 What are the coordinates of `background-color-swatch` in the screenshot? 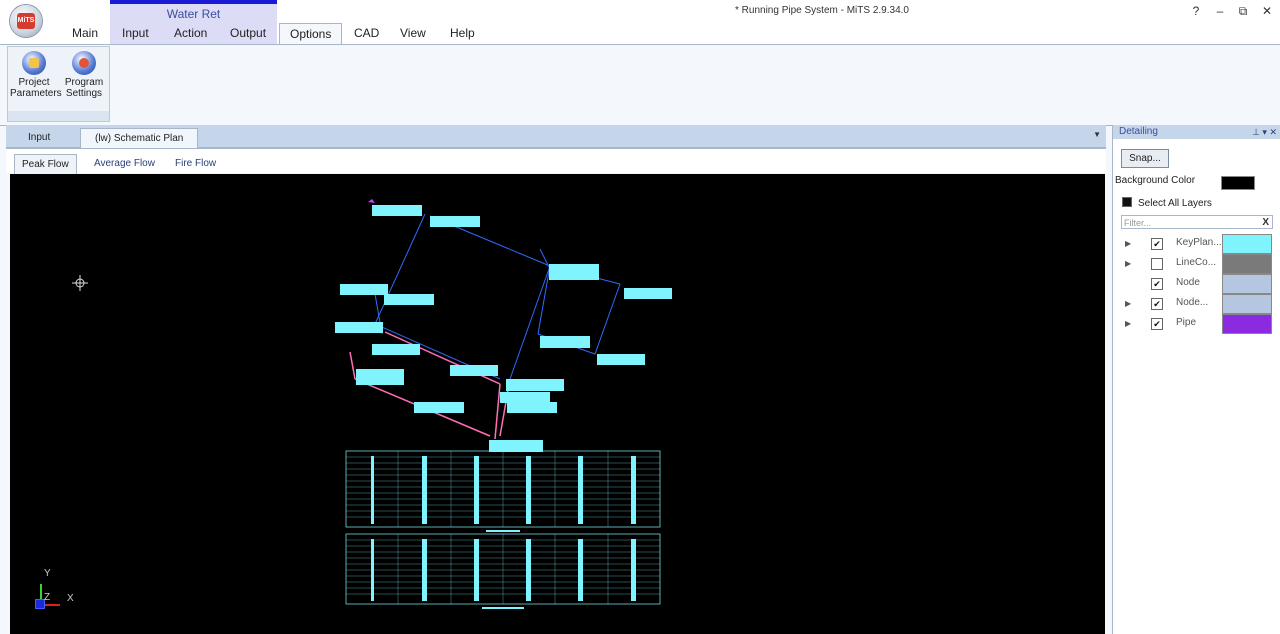 It's located at (1238, 183).